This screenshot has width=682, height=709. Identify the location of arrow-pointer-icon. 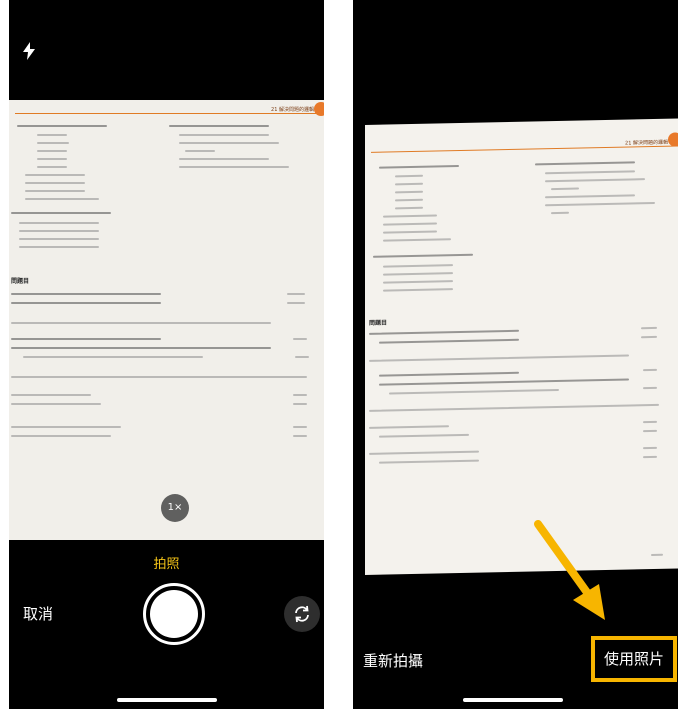
(569, 570).